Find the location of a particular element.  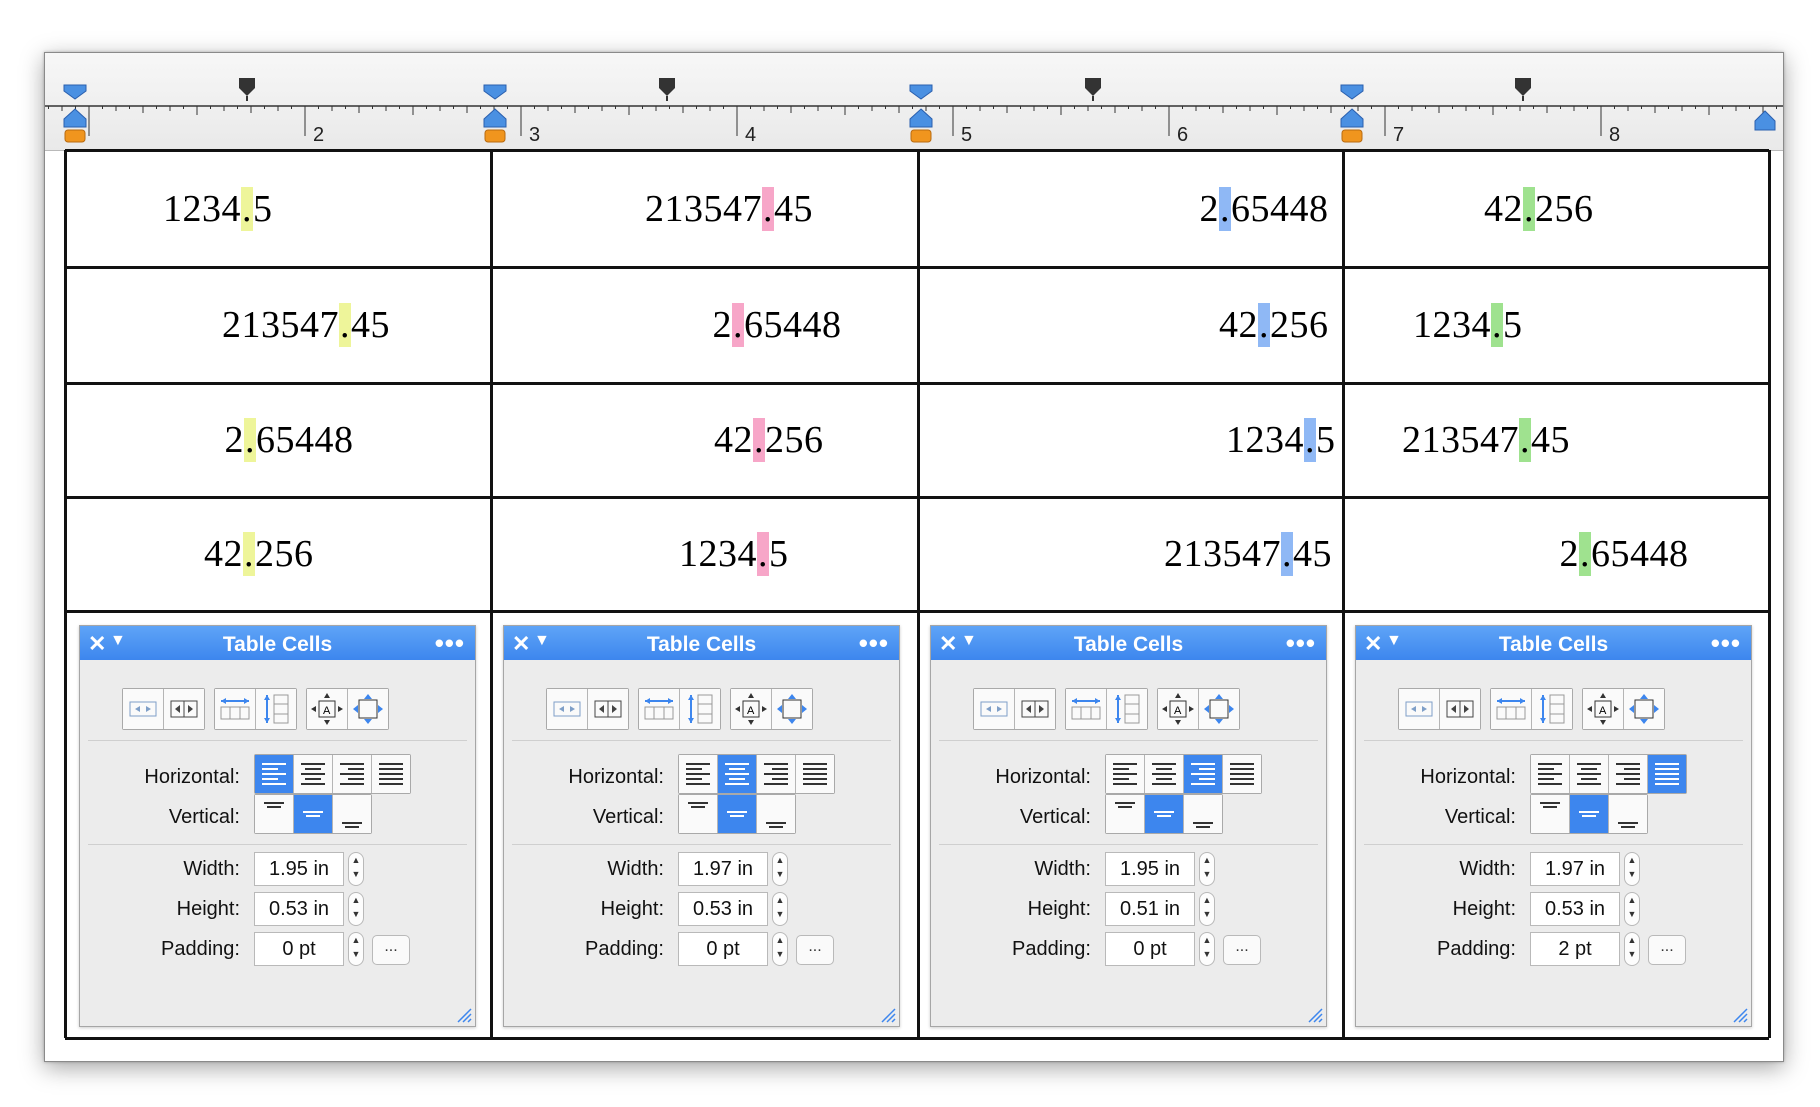

padding-field: 2 pt is located at coordinates (1575, 949).